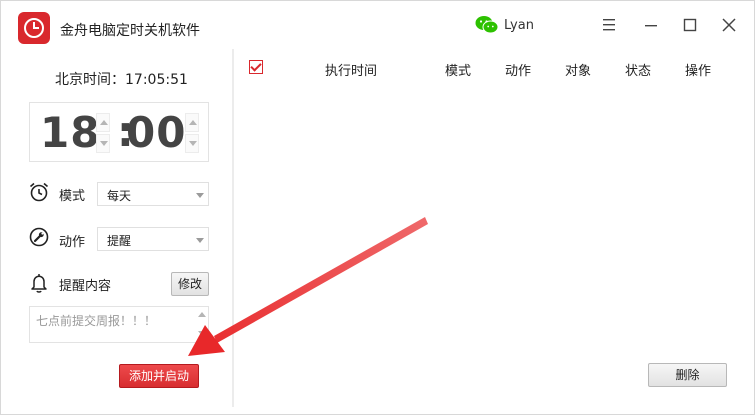  I want to click on column-header: 状态, so click(638, 71).